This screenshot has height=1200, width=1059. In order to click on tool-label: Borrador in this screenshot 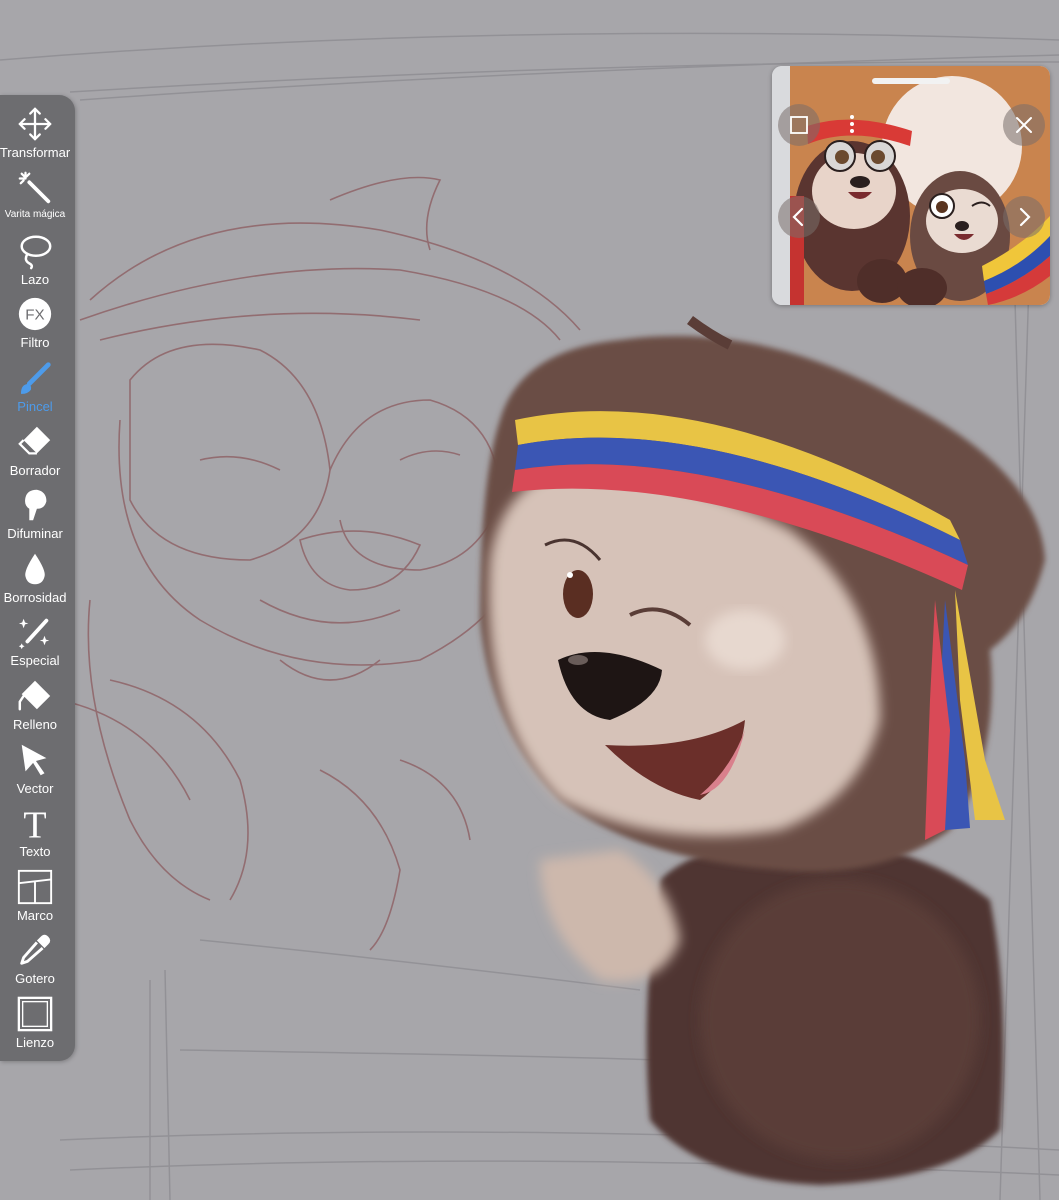, I will do `click(35, 470)`.